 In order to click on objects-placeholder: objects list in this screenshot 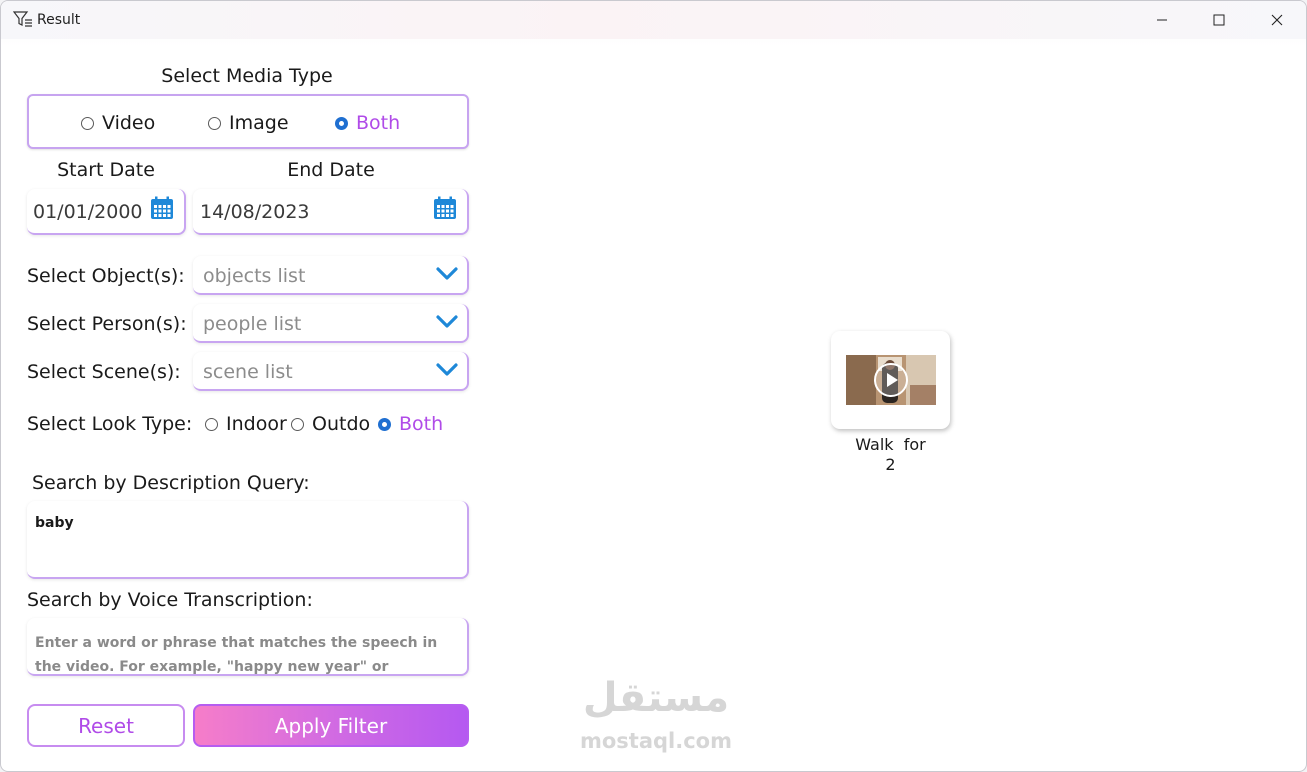, I will do `click(254, 276)`.